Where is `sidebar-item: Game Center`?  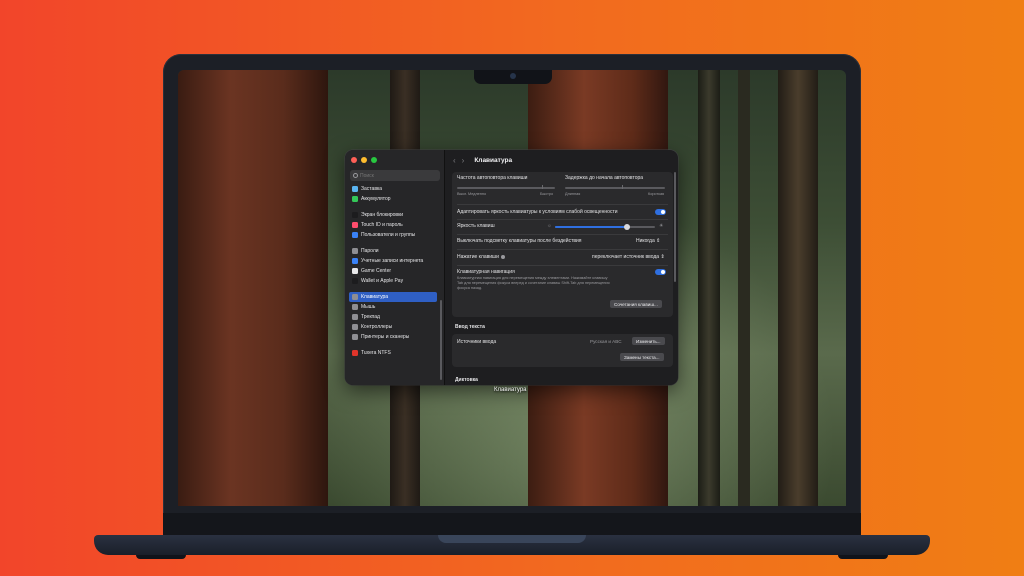 sidebar-item: Game Center is located at coordinates (393, 271).